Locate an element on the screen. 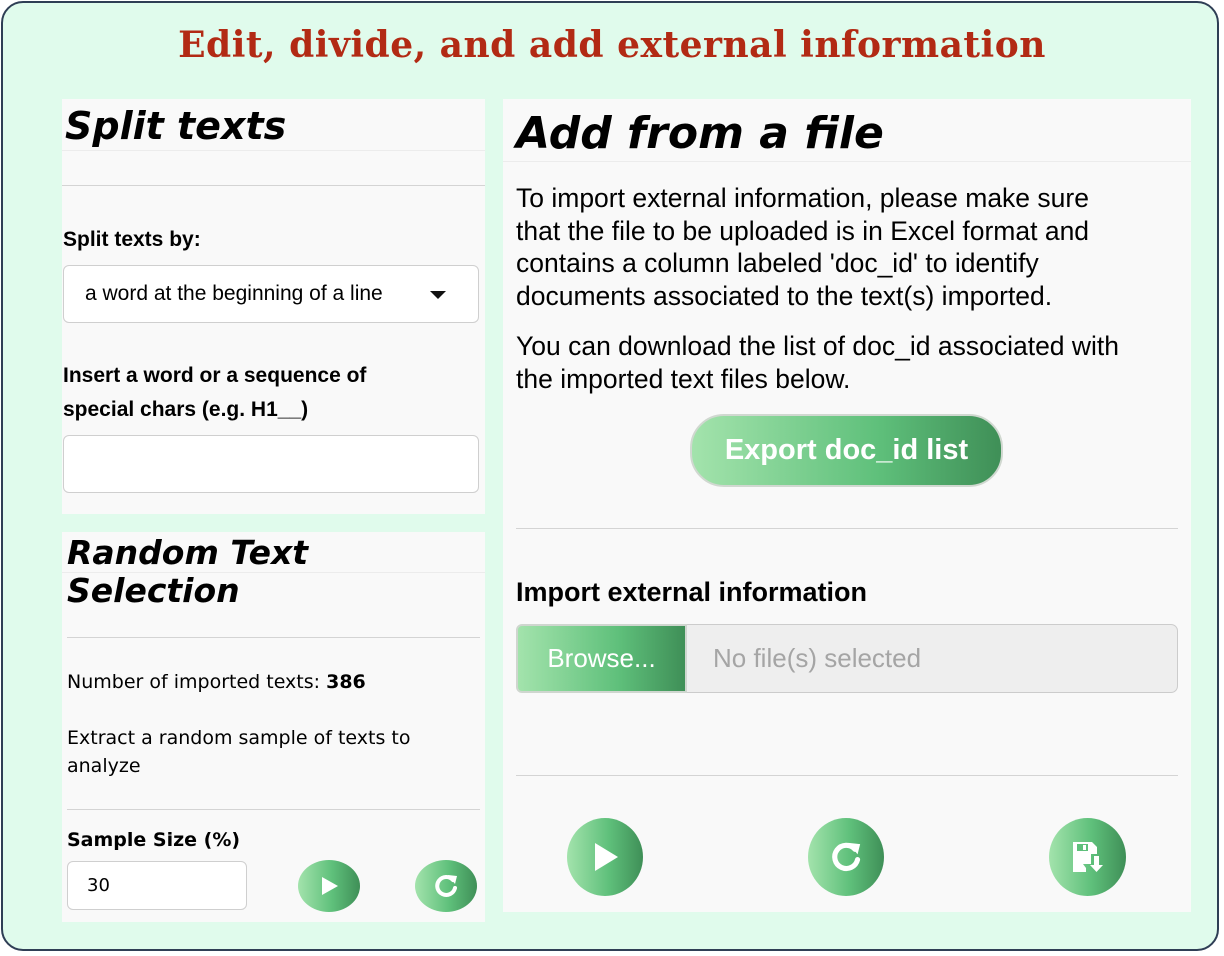  imported-texts-info: Number of imported texts: 386 is located at coordinates (216, 682).